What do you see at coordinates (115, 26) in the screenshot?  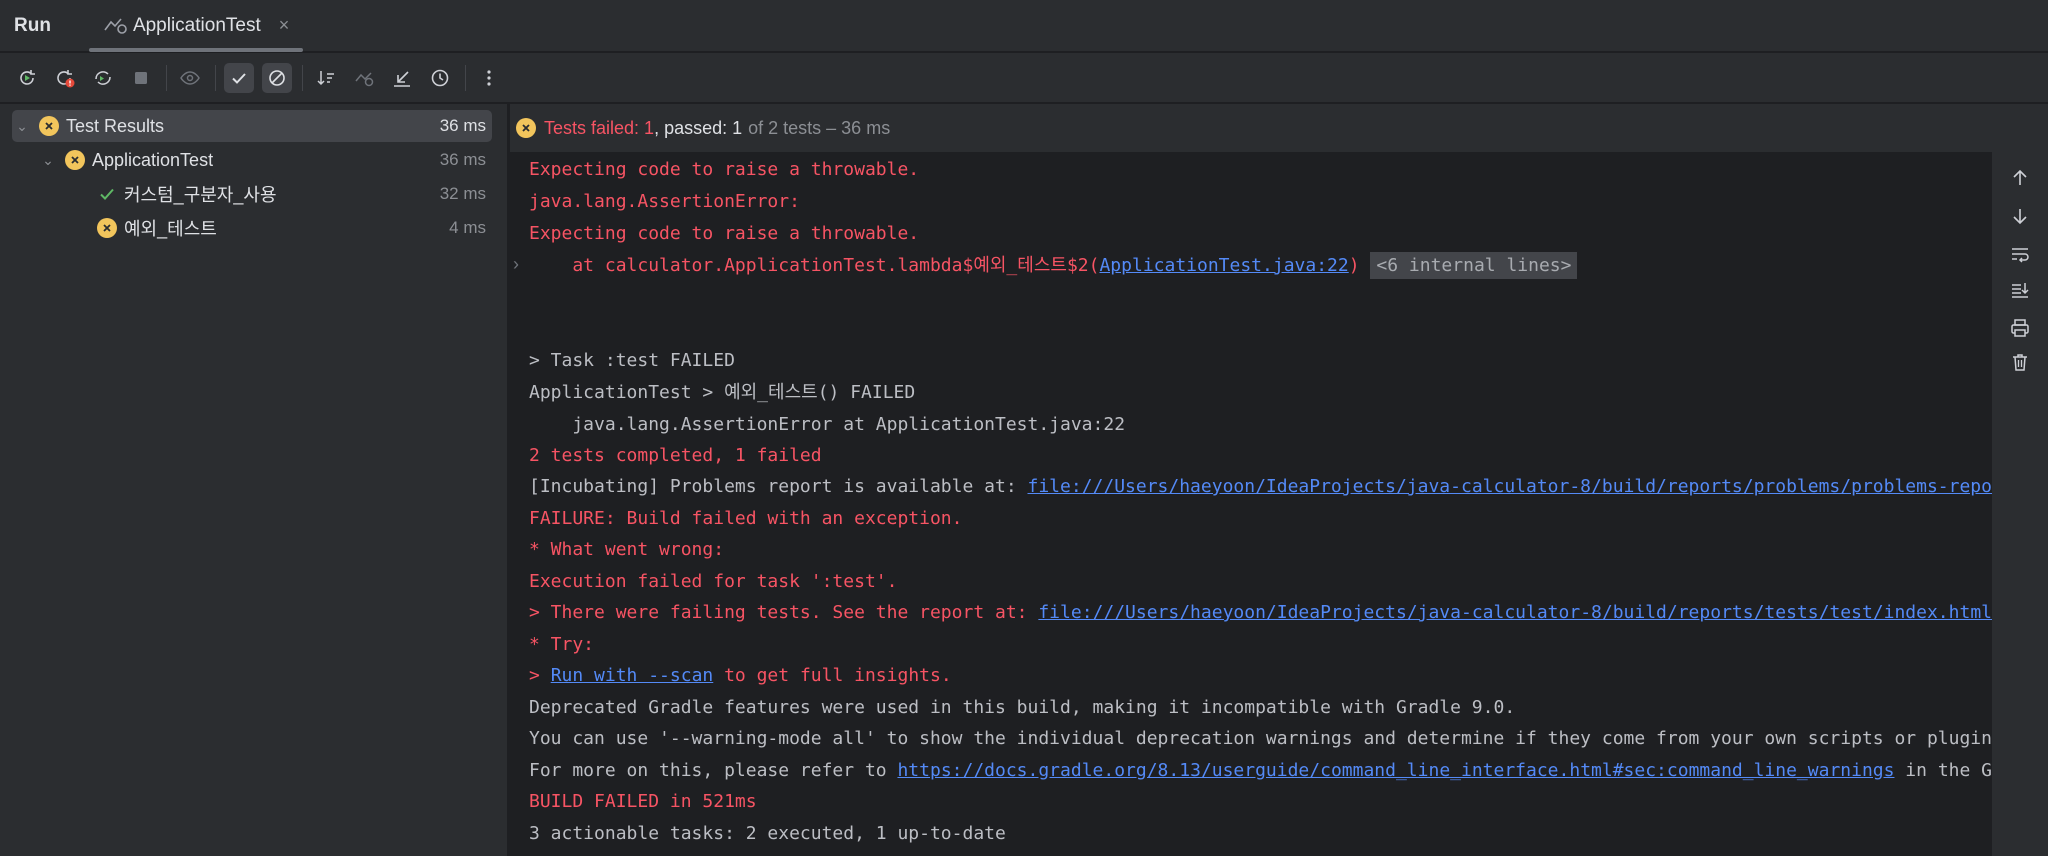 I see `test-run-icon` at bounding box center [115, 26].